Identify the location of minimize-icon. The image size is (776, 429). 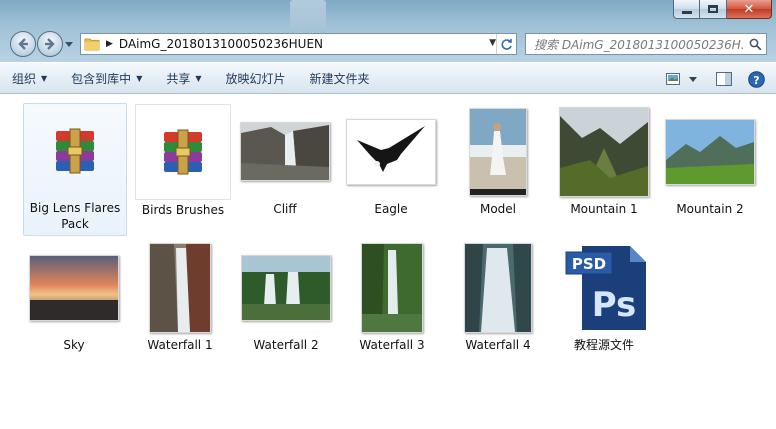
(686, 12).